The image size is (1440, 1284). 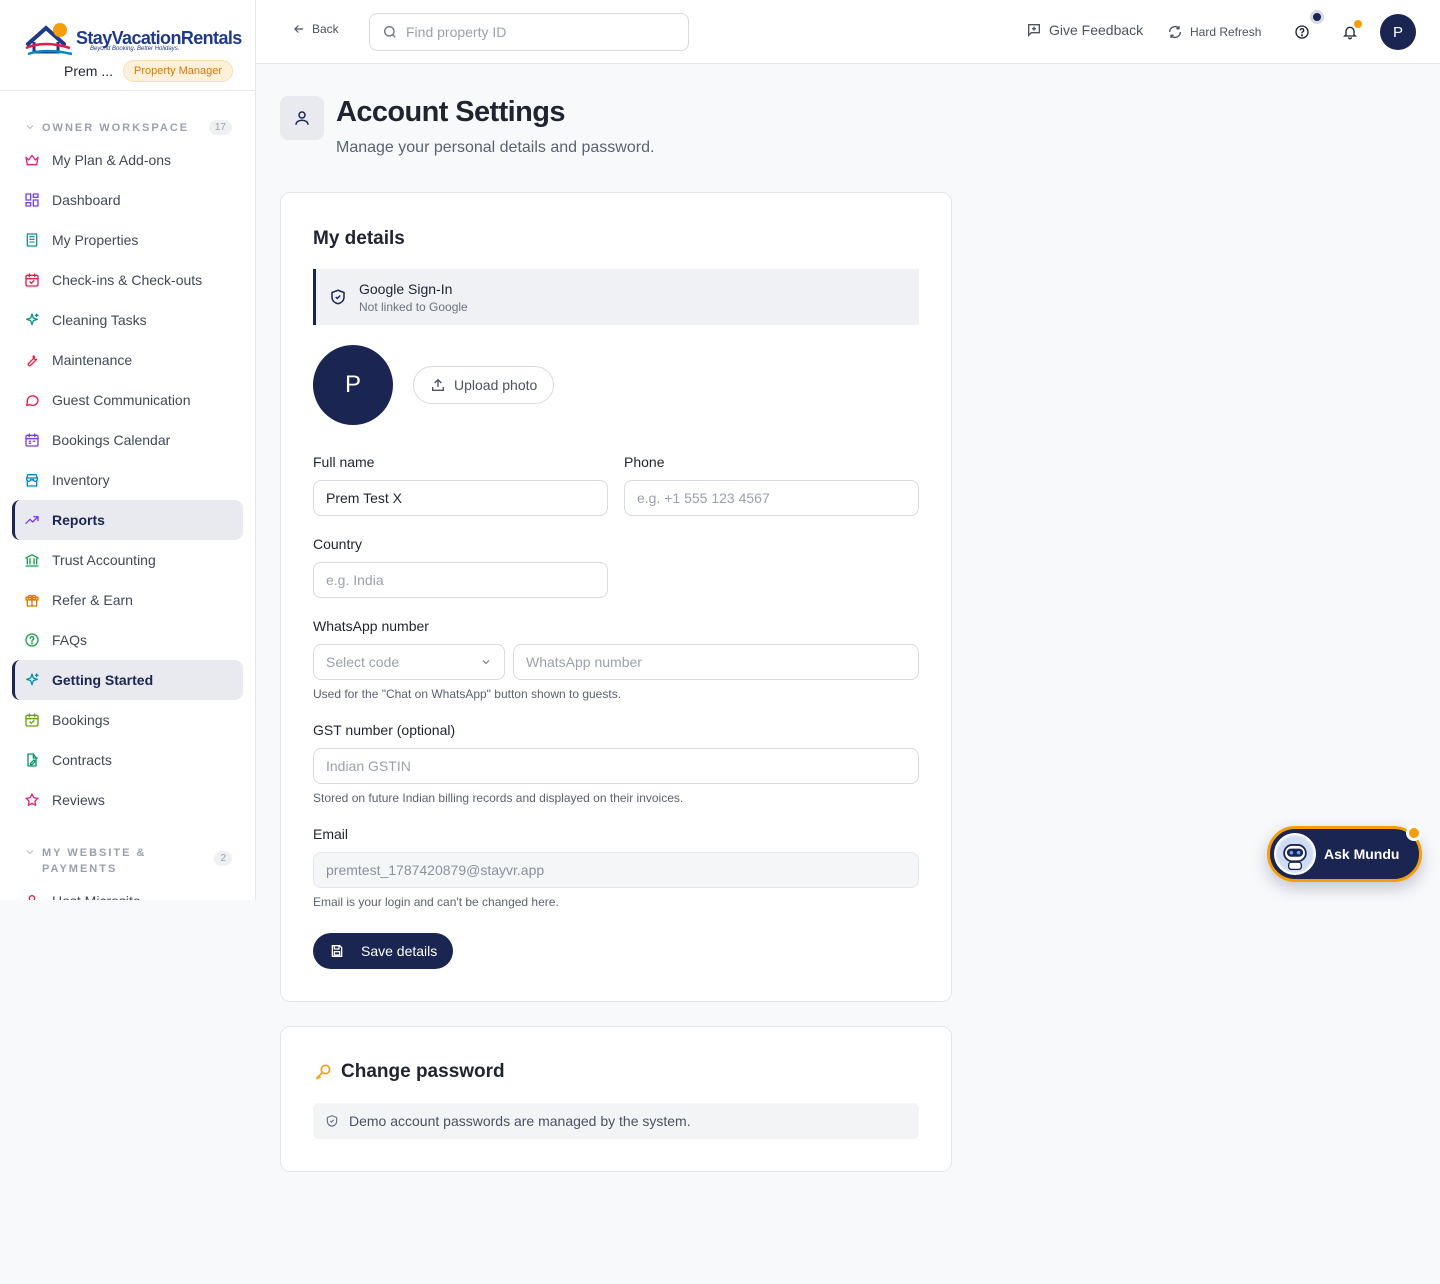 What do you see at coordinates (390, 32) in the screenshot?
I see `search-icon` at bounding box center [390, 32].